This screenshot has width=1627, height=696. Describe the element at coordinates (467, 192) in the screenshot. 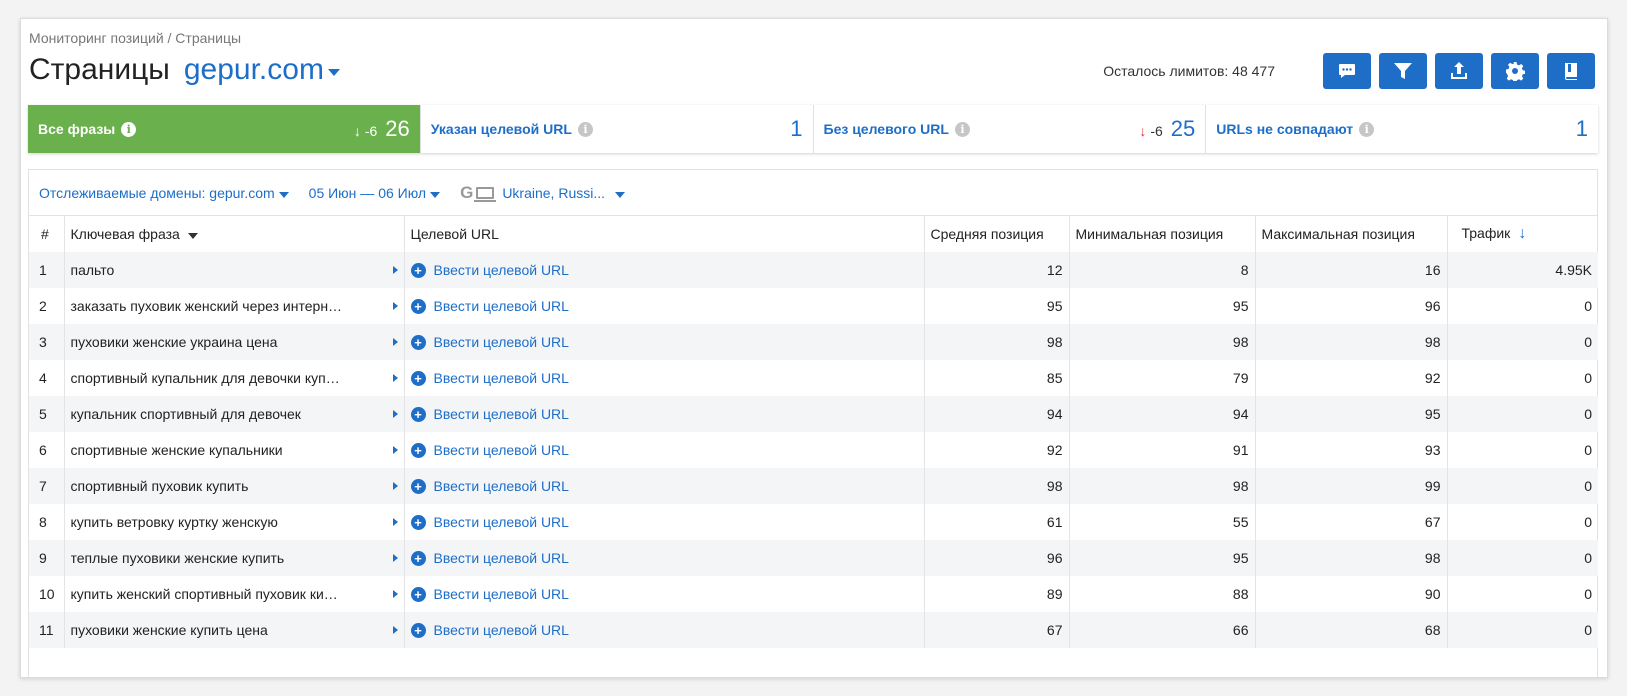

I see `google-icon: G` at that location.